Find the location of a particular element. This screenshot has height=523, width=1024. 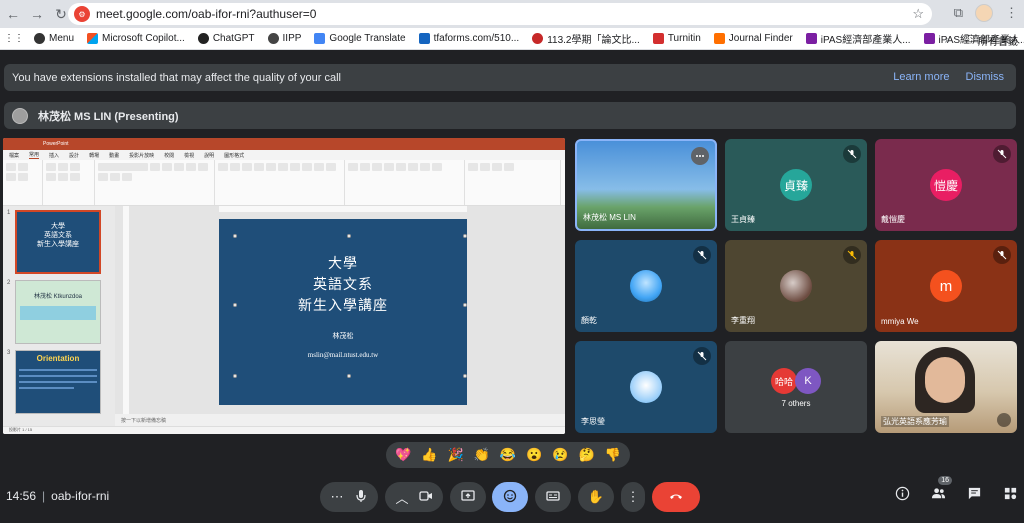

mic-control-group: ⋯ is located at coordinates (349, 497).